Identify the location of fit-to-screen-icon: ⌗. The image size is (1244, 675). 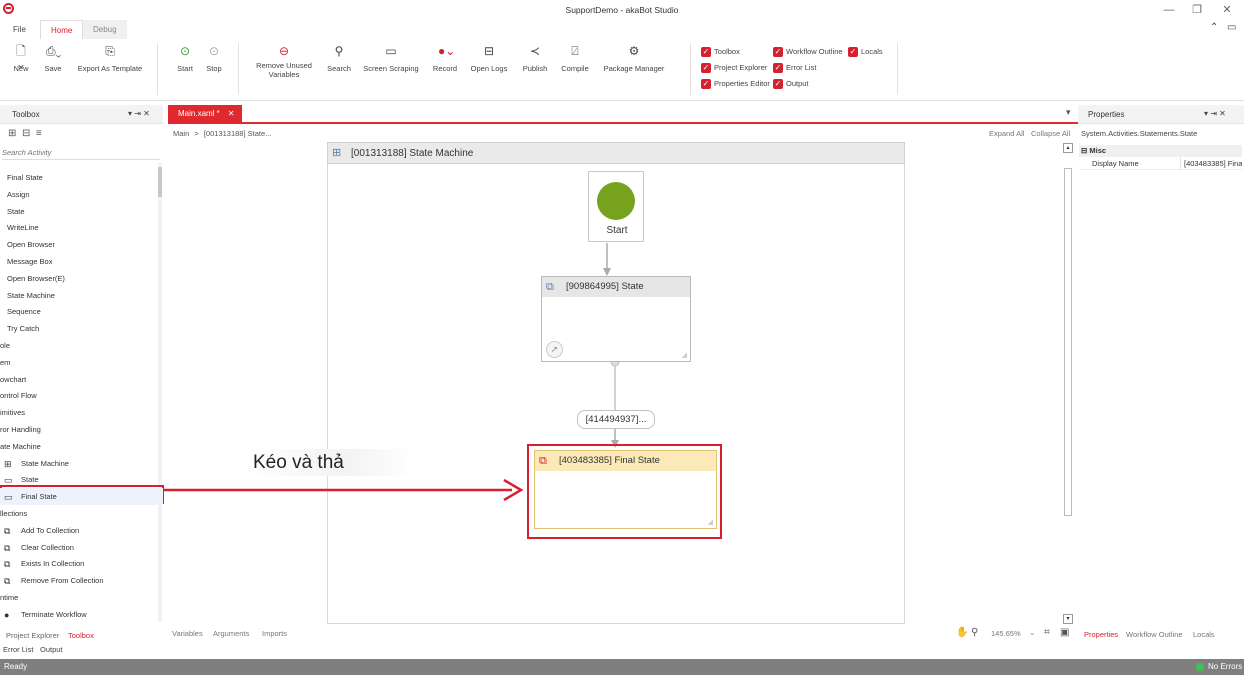
(1047, 632).